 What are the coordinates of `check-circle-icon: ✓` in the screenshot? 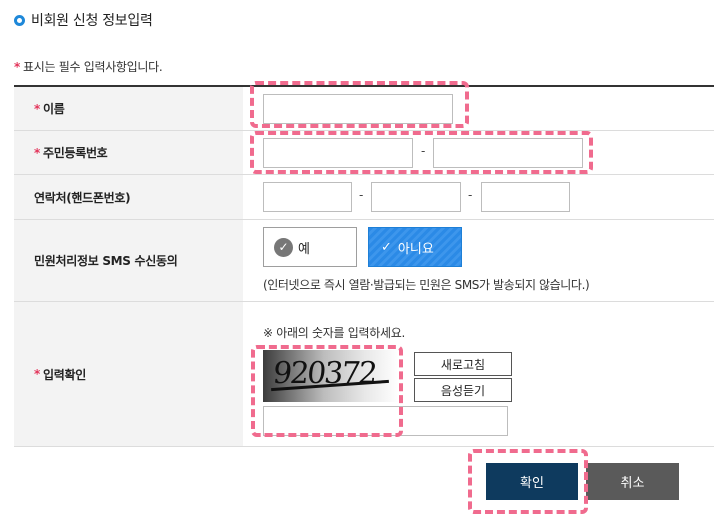 It's located at (283, 247).